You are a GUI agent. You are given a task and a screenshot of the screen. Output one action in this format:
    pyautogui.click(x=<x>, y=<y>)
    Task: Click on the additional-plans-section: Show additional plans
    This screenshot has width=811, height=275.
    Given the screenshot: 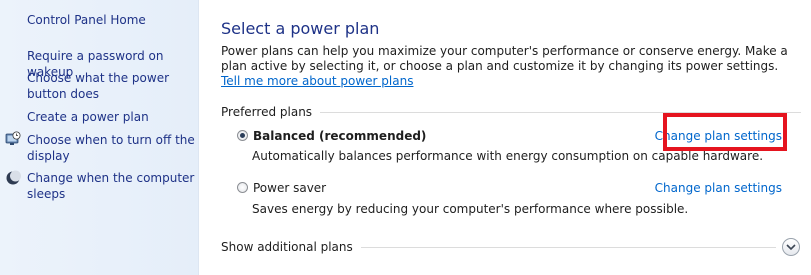 What is the action you would take?
    pyautogui.click(x=498, y=247)
    